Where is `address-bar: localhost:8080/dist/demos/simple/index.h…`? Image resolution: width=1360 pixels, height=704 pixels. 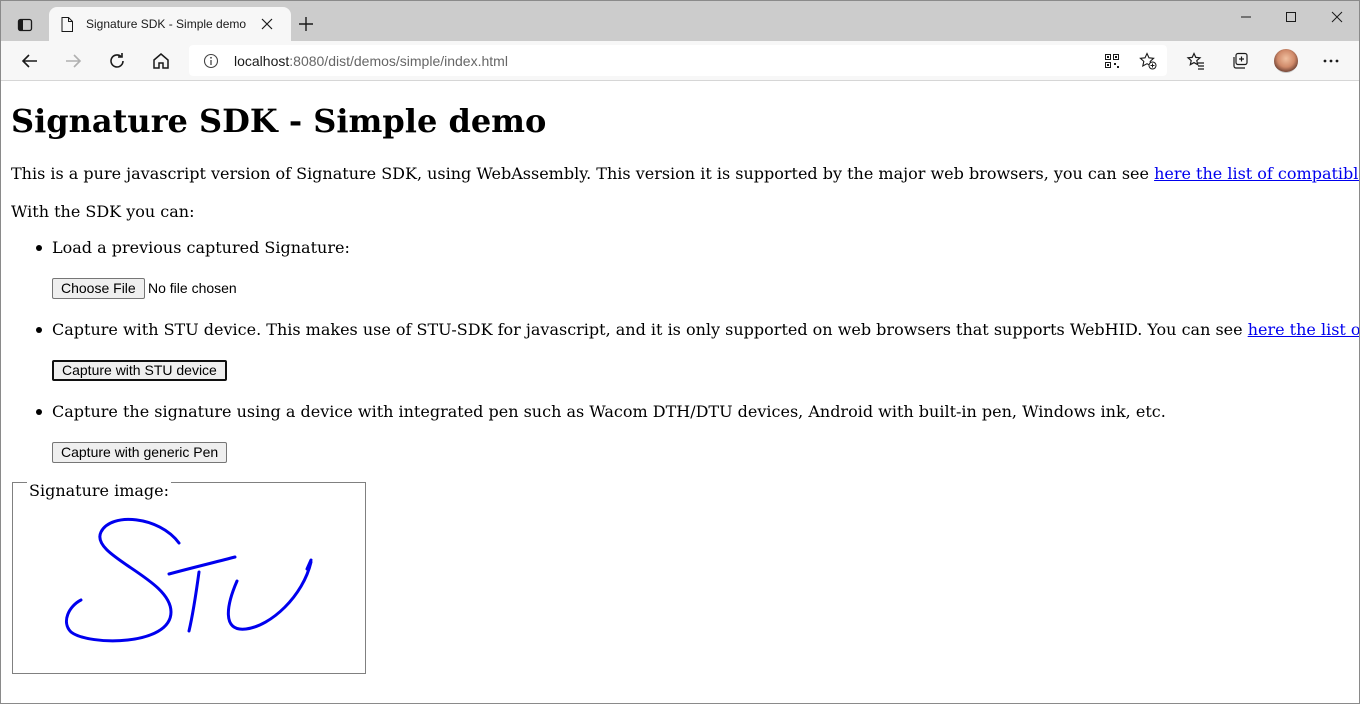
address-bar: localhost:8080/dist/demos/simple/index.h… is located at coordinates (678, 60).